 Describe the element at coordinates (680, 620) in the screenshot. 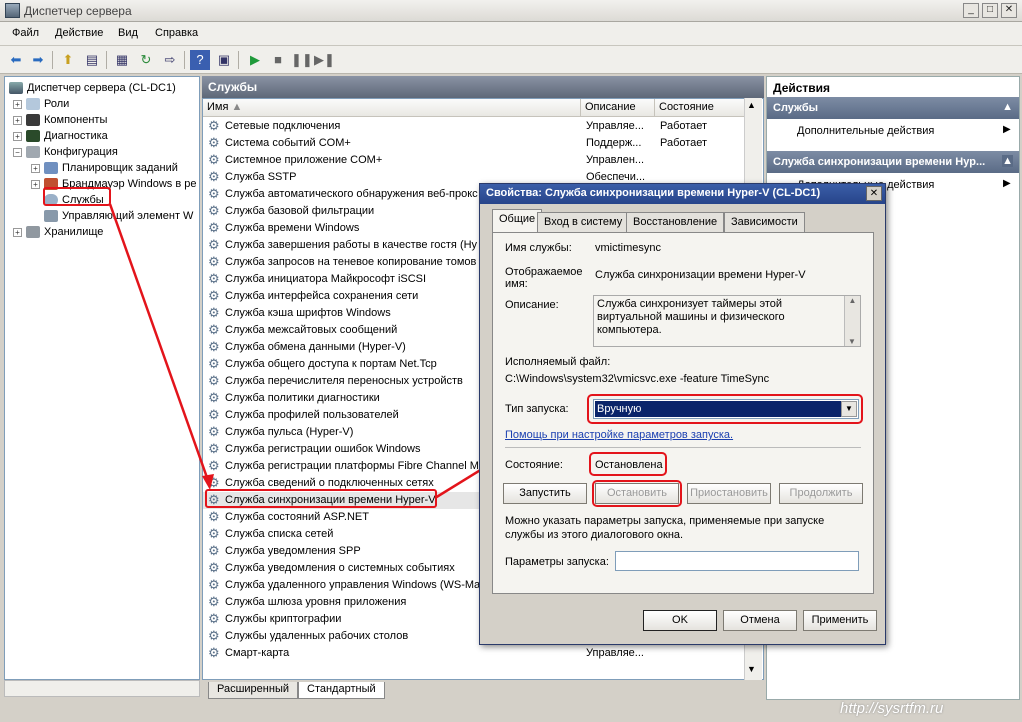

I see `ok-button: OK` at that location.